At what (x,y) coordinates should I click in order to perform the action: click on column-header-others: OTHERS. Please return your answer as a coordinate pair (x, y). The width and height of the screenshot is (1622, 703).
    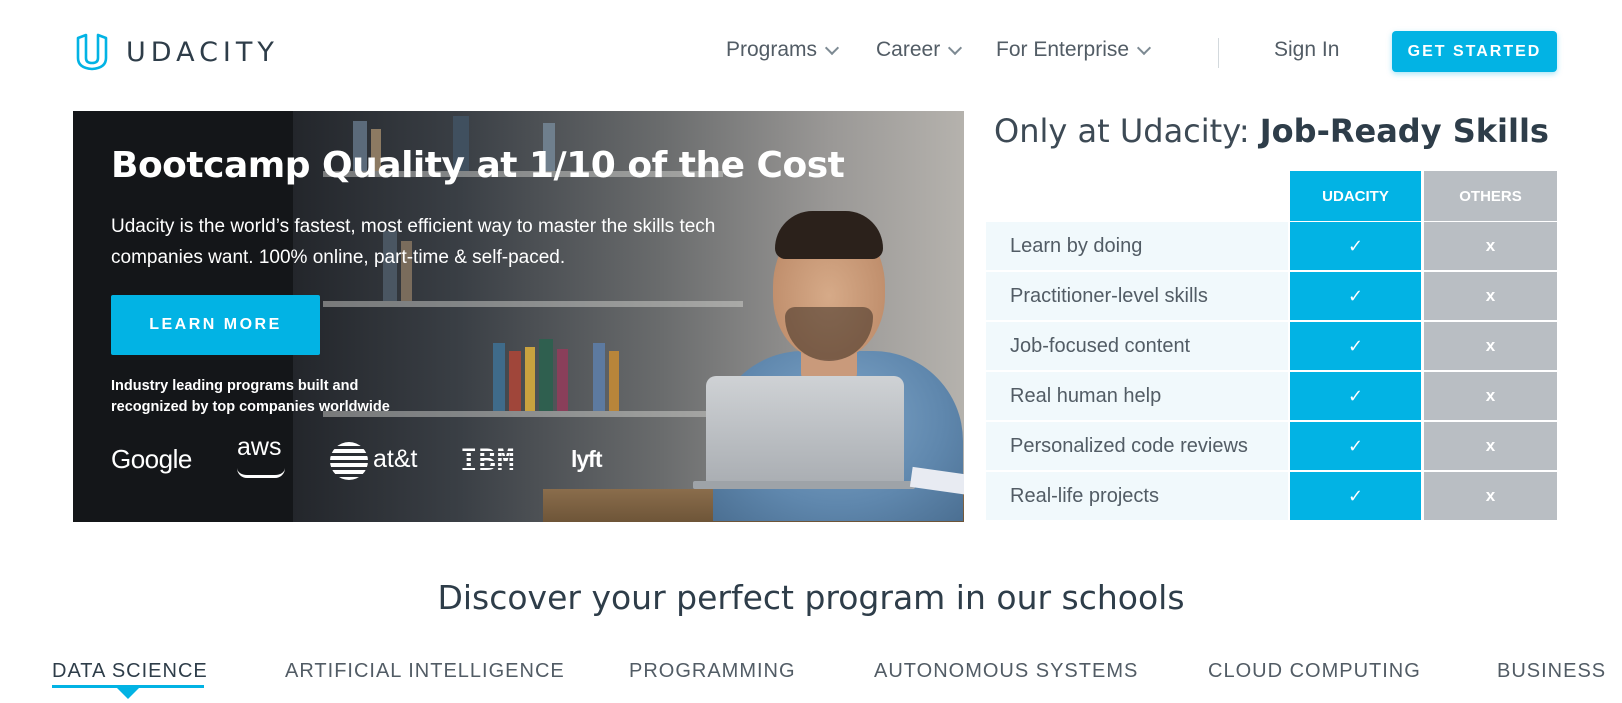
    Looking at the image, I should click on (1490, 196).